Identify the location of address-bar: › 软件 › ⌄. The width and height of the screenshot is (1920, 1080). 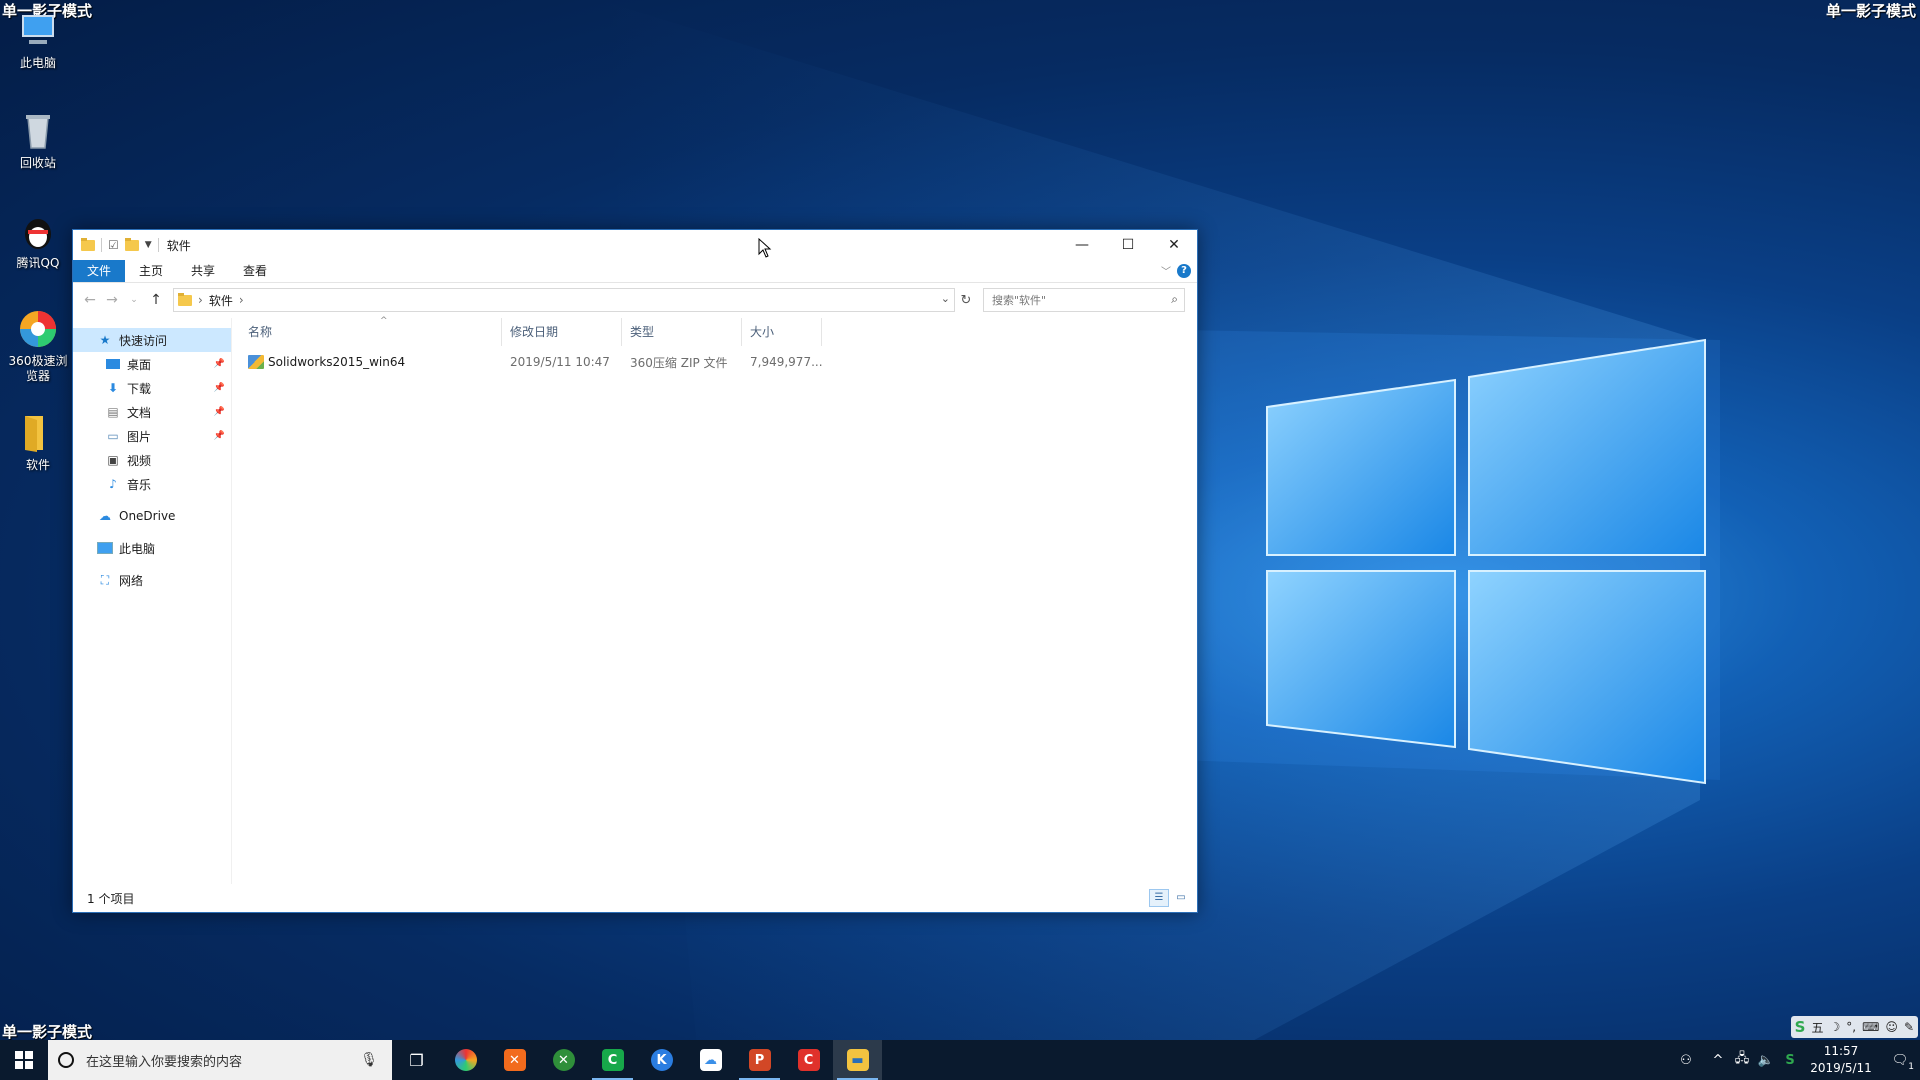
(564, 300).